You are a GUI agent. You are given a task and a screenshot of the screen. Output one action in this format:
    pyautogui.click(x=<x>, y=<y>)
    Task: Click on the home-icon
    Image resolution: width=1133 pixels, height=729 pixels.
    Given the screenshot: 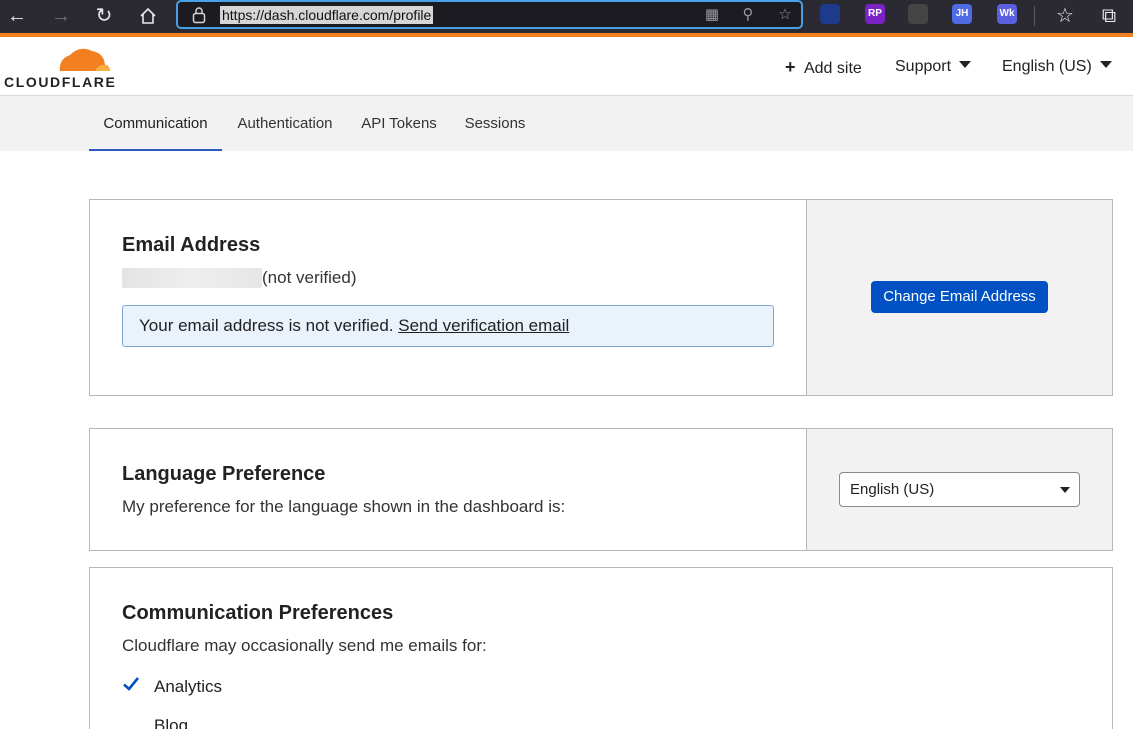 What is the action you would take?
    pyautogui.click(x=148, y=16)
    